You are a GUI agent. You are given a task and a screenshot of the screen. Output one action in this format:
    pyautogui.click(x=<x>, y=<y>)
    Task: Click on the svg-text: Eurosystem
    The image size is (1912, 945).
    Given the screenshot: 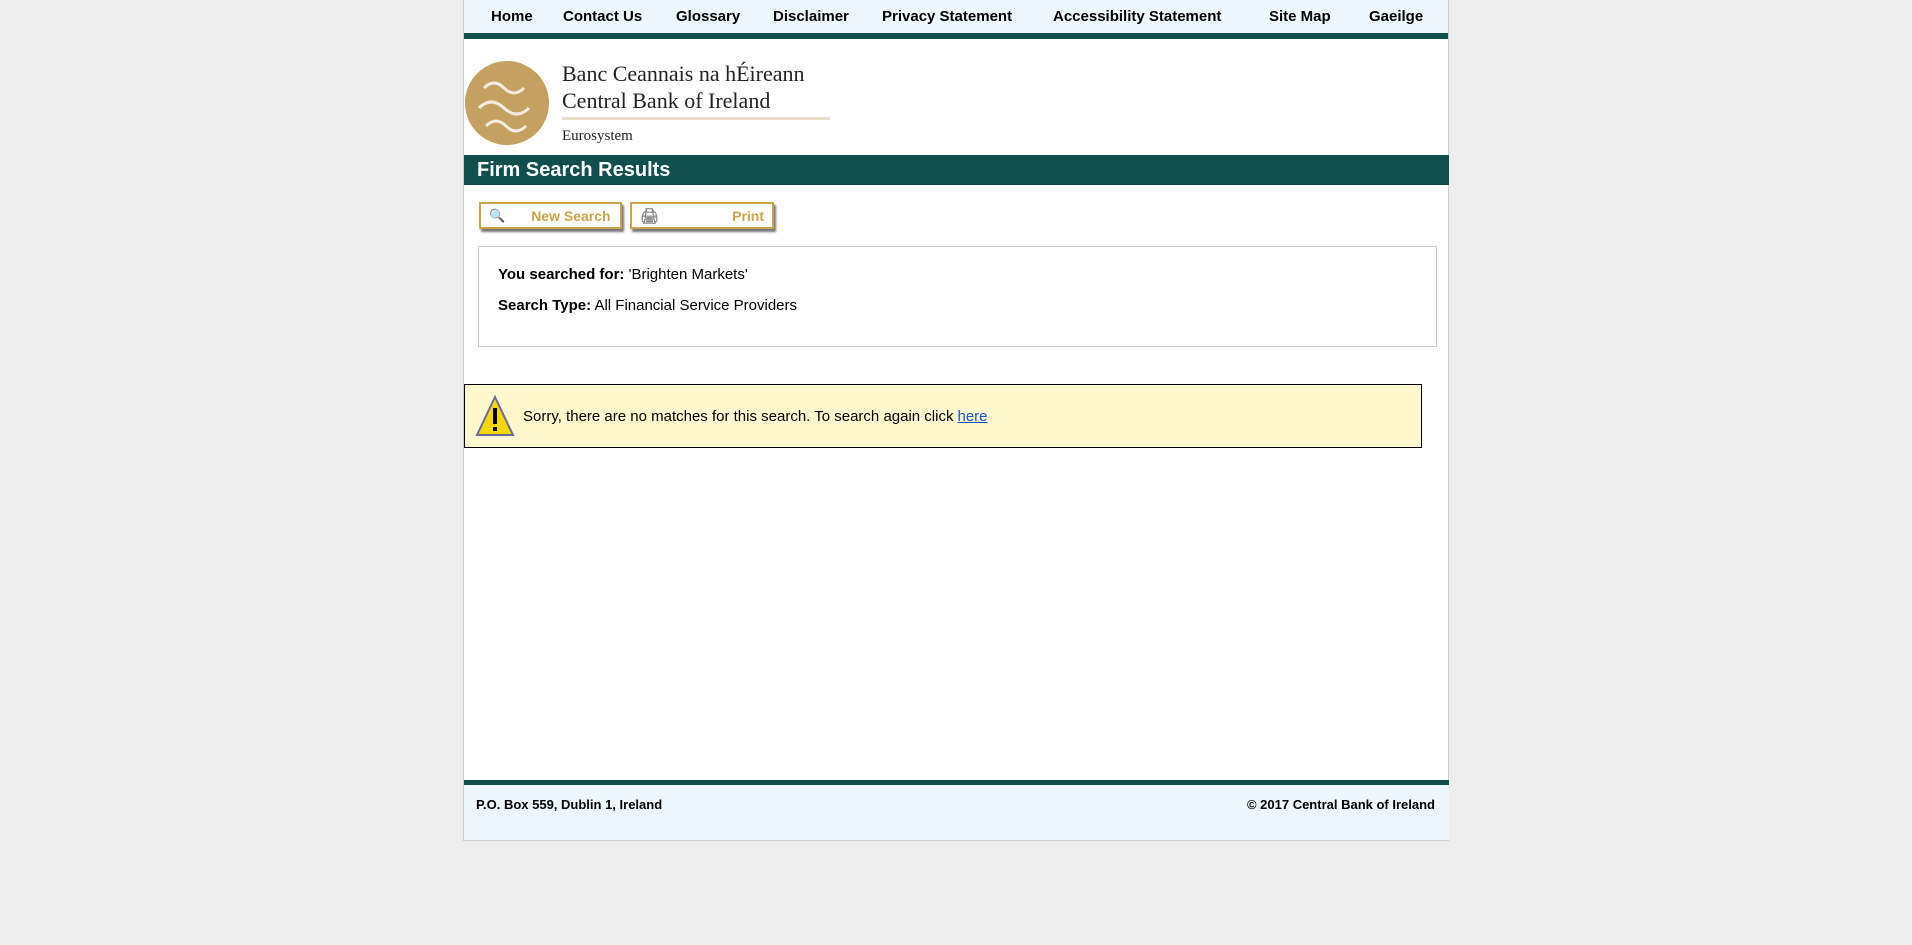 What is the action you would take?
    pyautogui.click(x=597, y=136)
    